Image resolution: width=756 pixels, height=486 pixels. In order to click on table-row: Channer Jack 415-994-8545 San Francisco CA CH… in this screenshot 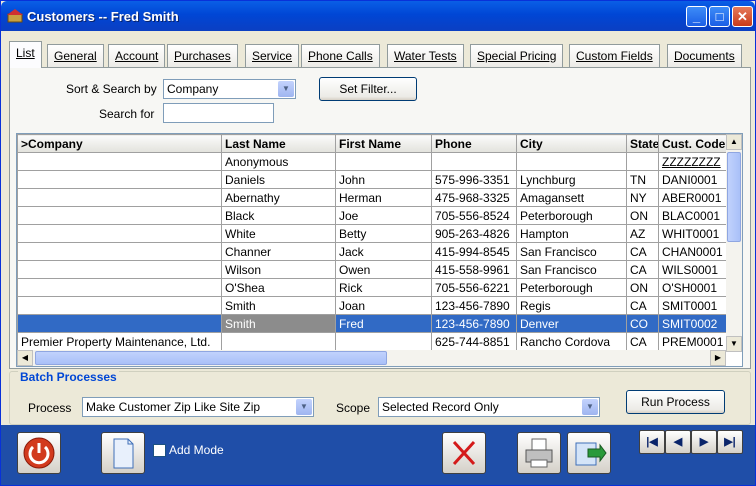, I will do `click(372, 251)`.